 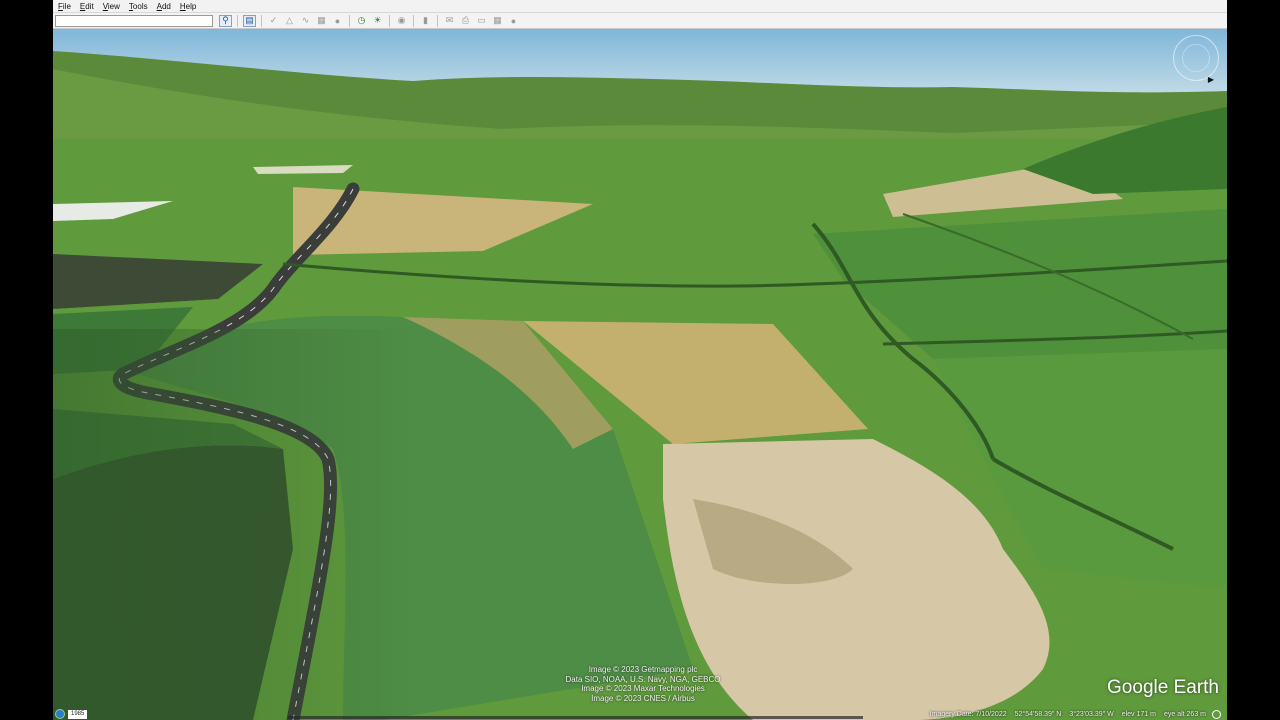 I want to click on historical-slider: 1985, so click(x=71, y=714).